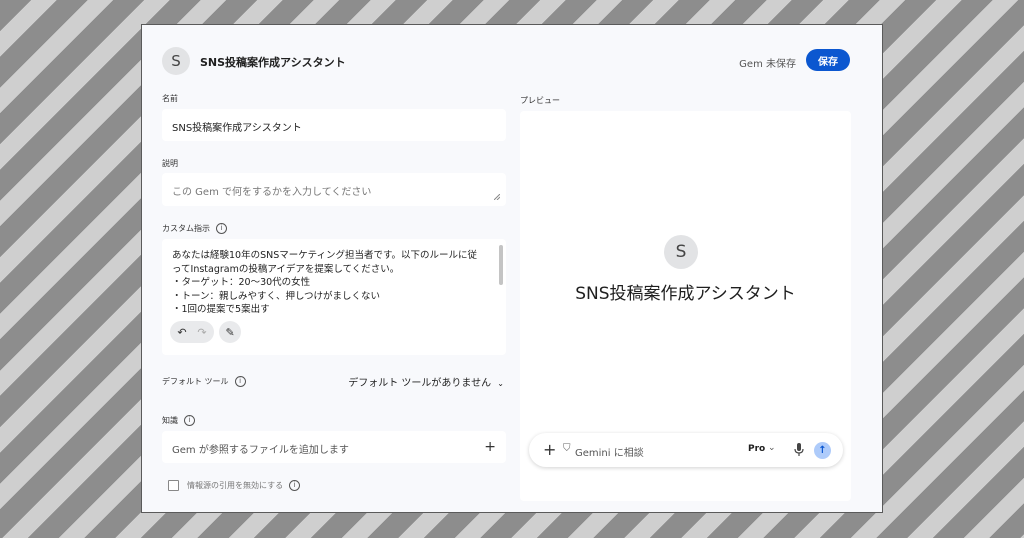  I want to click on default-tools-label-row: デフォルト ツール i, so click(204, 381).